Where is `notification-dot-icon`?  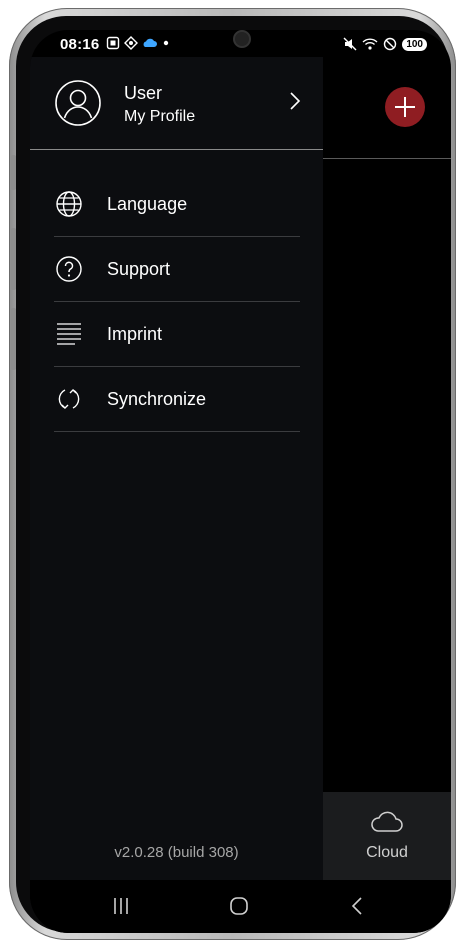
notification-dot-icon is located at coordinates (166, 43).